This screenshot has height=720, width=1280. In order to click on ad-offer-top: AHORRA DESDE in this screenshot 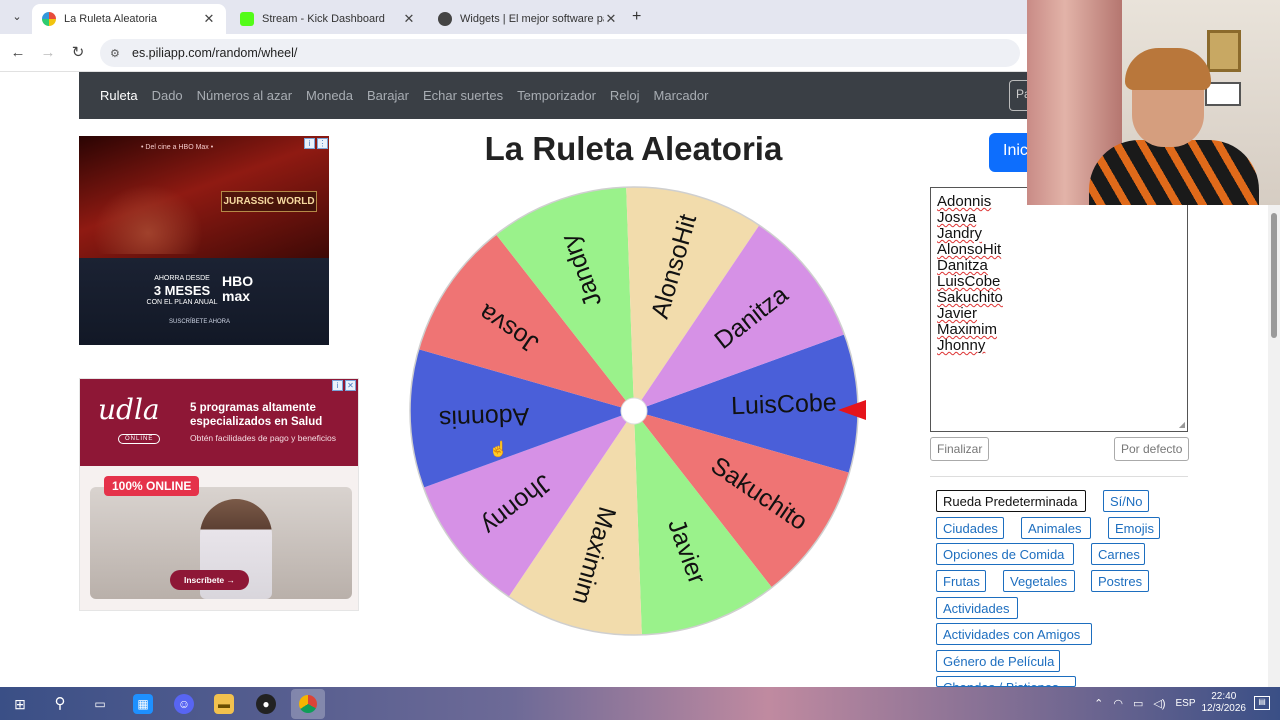, I will do `click(182, 278)`.